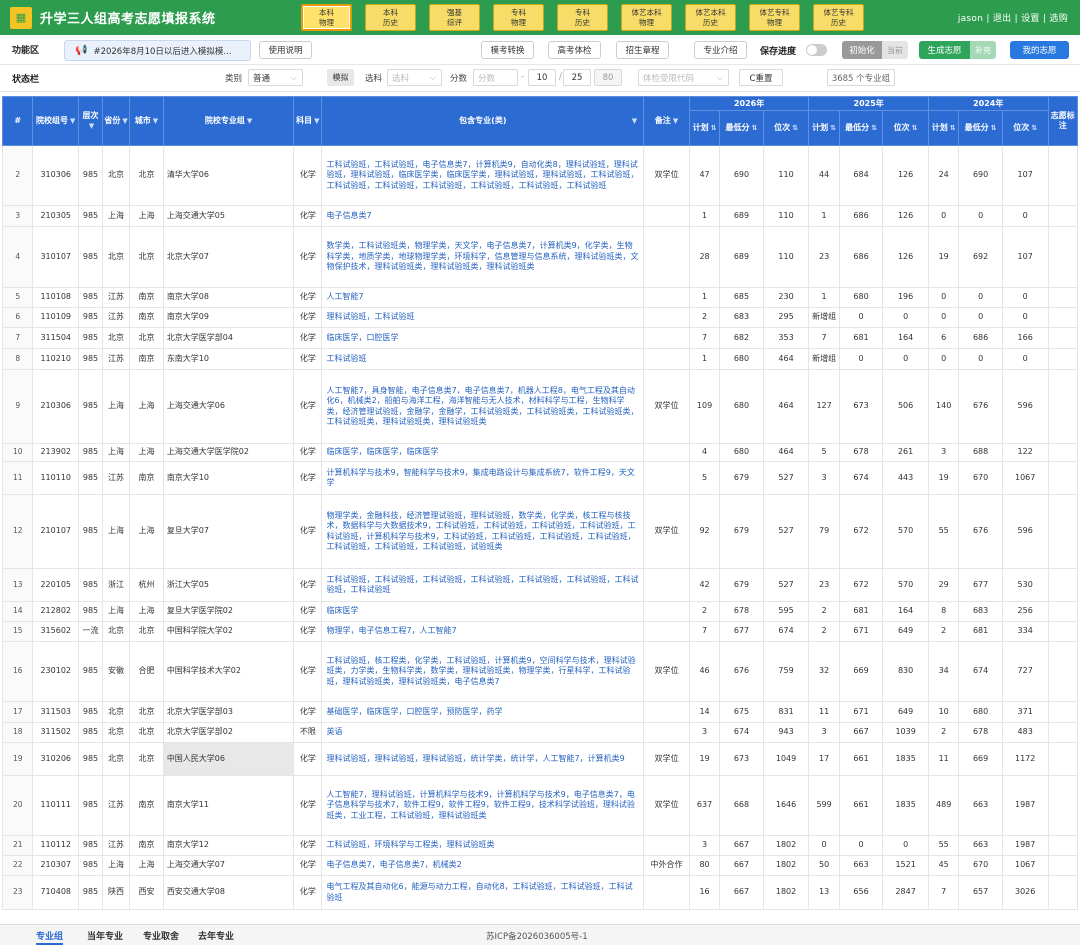 This screenshot has width=1080, height=945. I want to click on mode-button: 本科 物理, so click(326, 17).